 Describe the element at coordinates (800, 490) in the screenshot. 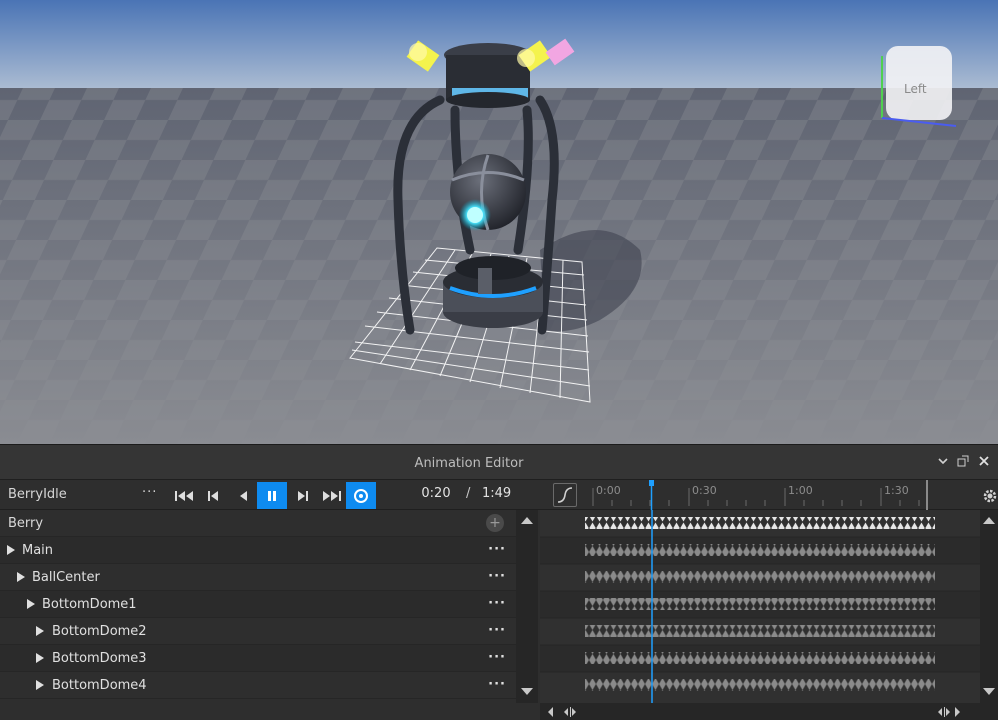

I see `ruler-tick-2: 1:00` at that location.